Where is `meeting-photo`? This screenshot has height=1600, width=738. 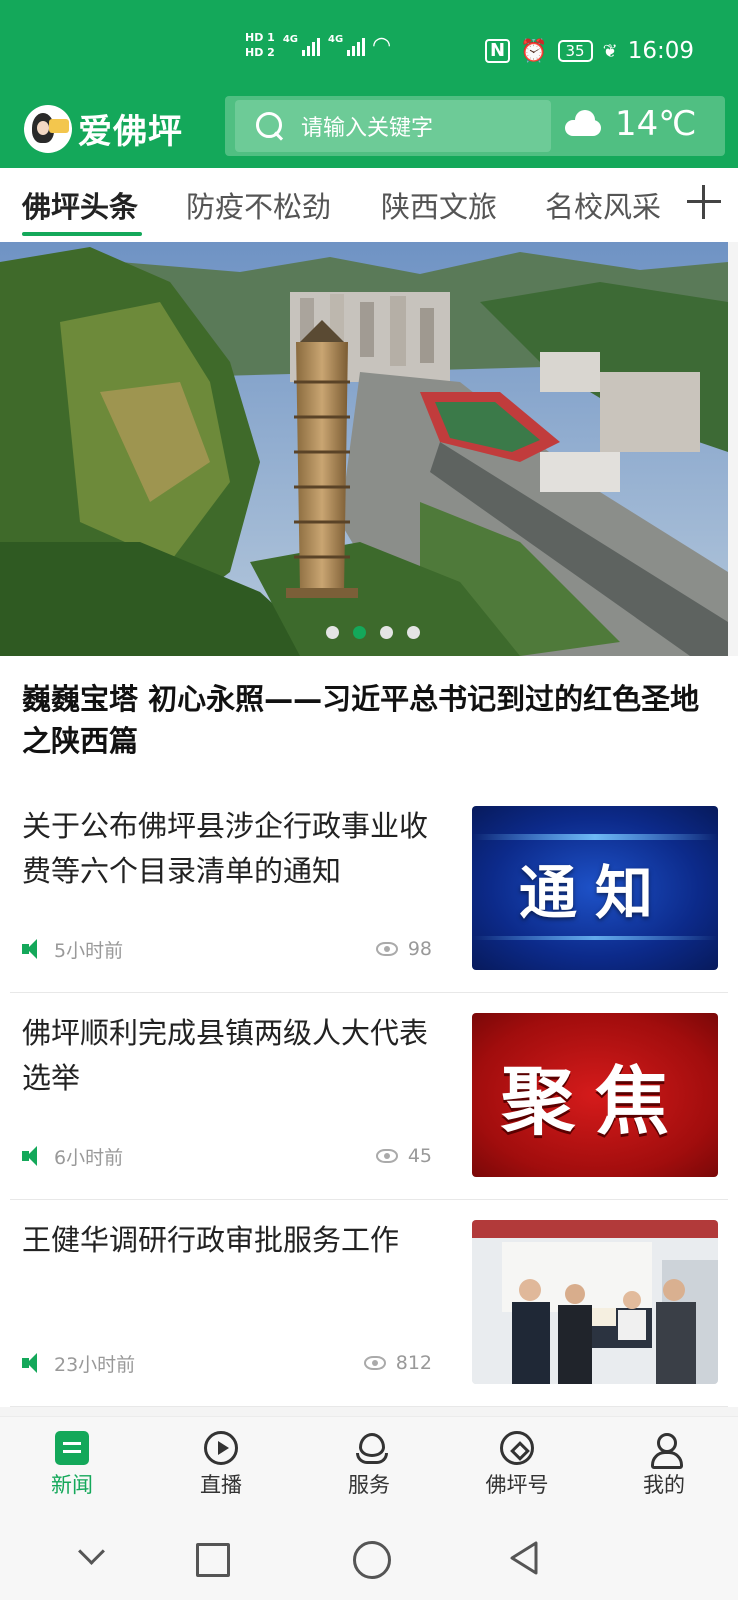 meeting-photo is located at coordinates (595, 1302).